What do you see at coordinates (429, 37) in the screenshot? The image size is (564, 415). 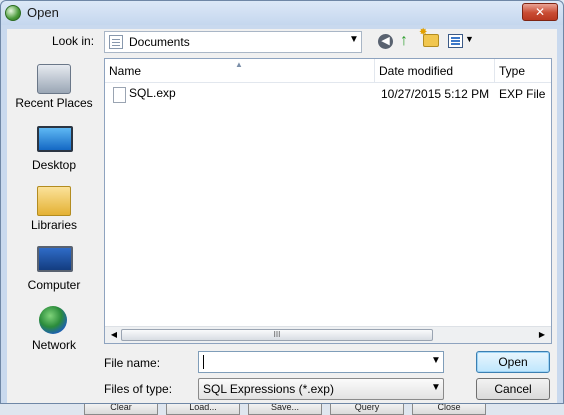 I see `new-folder-icon` at bounding box center [429, 37].